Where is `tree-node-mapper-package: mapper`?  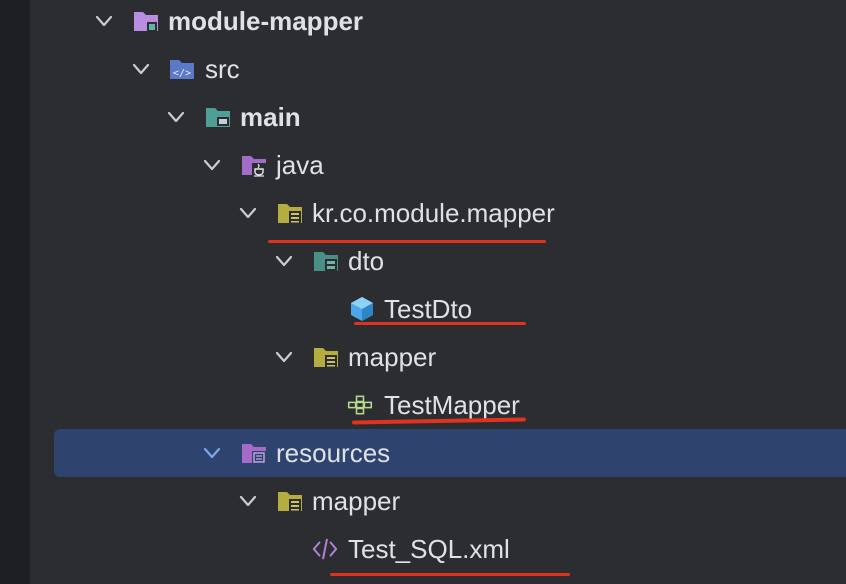 tree-node-mapper-package: mapper is located at coordinates (423, 357).